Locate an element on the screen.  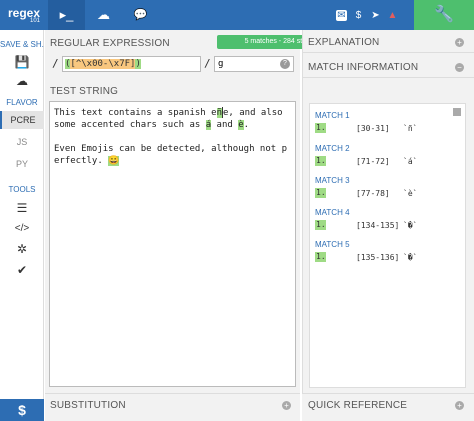
match-value: `á` is located at coordinates (410, 161).